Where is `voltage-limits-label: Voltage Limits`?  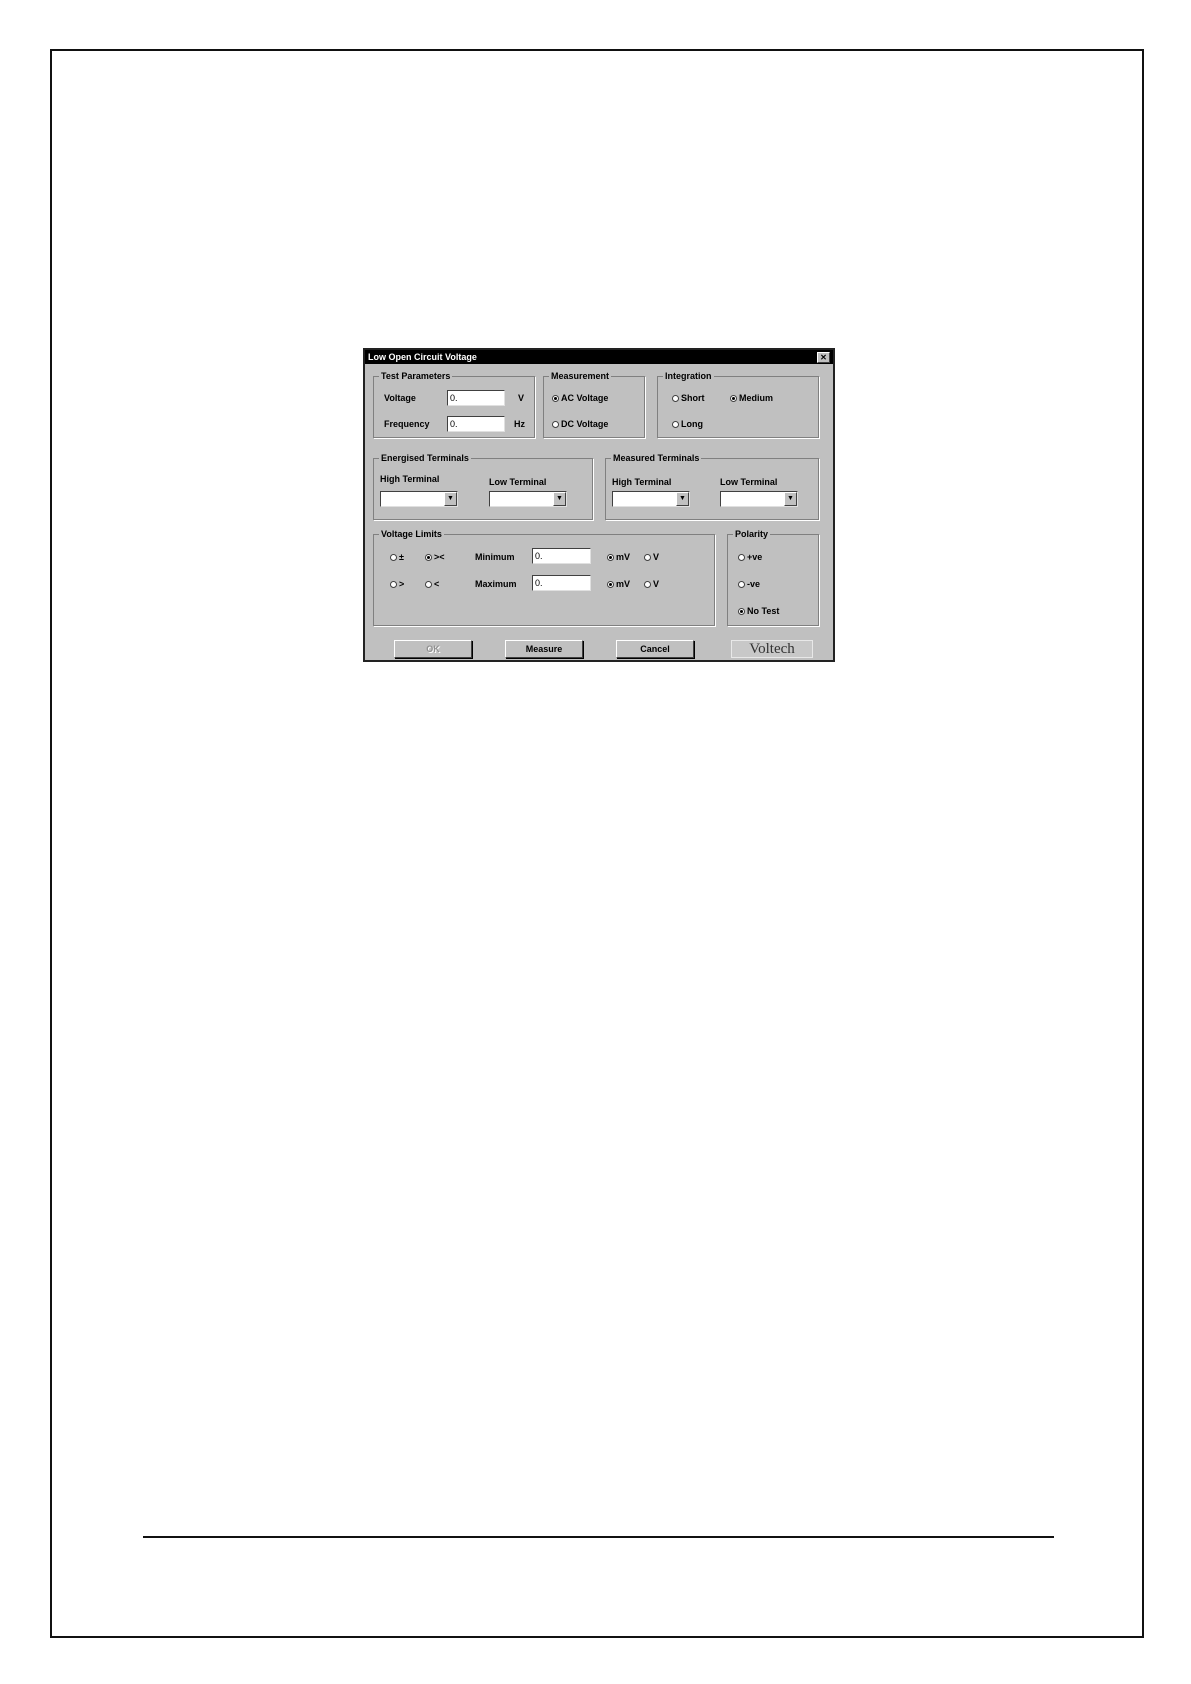 voltage-limits-label: Voltage Limits is located at coordinates (411, 534).